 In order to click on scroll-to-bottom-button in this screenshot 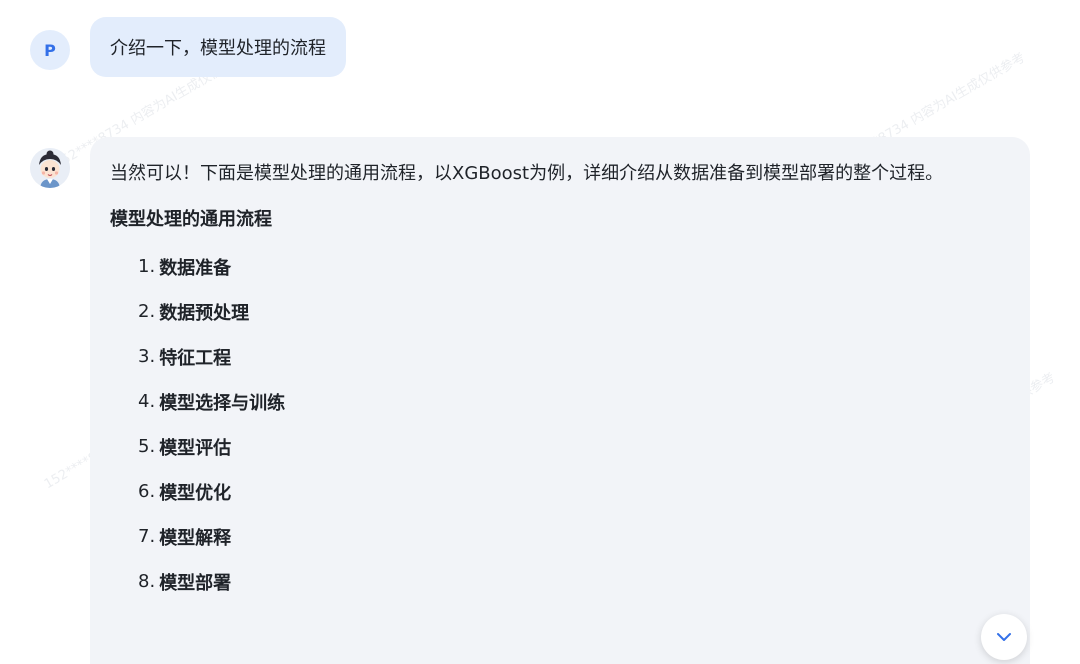, I will do `click(1004, 637)`.